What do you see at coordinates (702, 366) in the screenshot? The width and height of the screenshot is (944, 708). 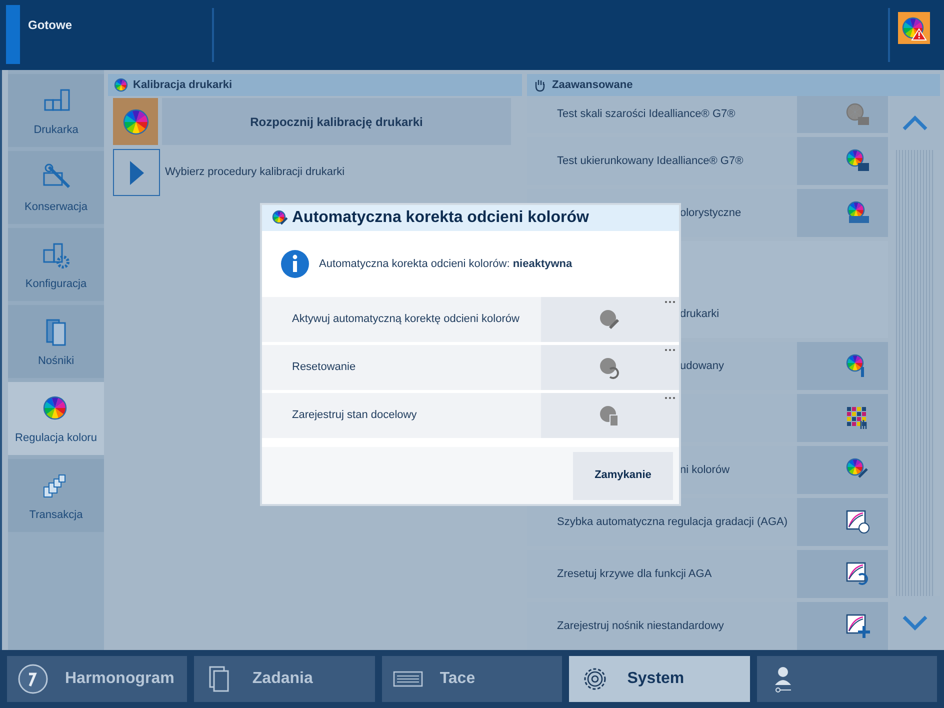 I see `row-label: udowany` at bounding box center [702, 366].